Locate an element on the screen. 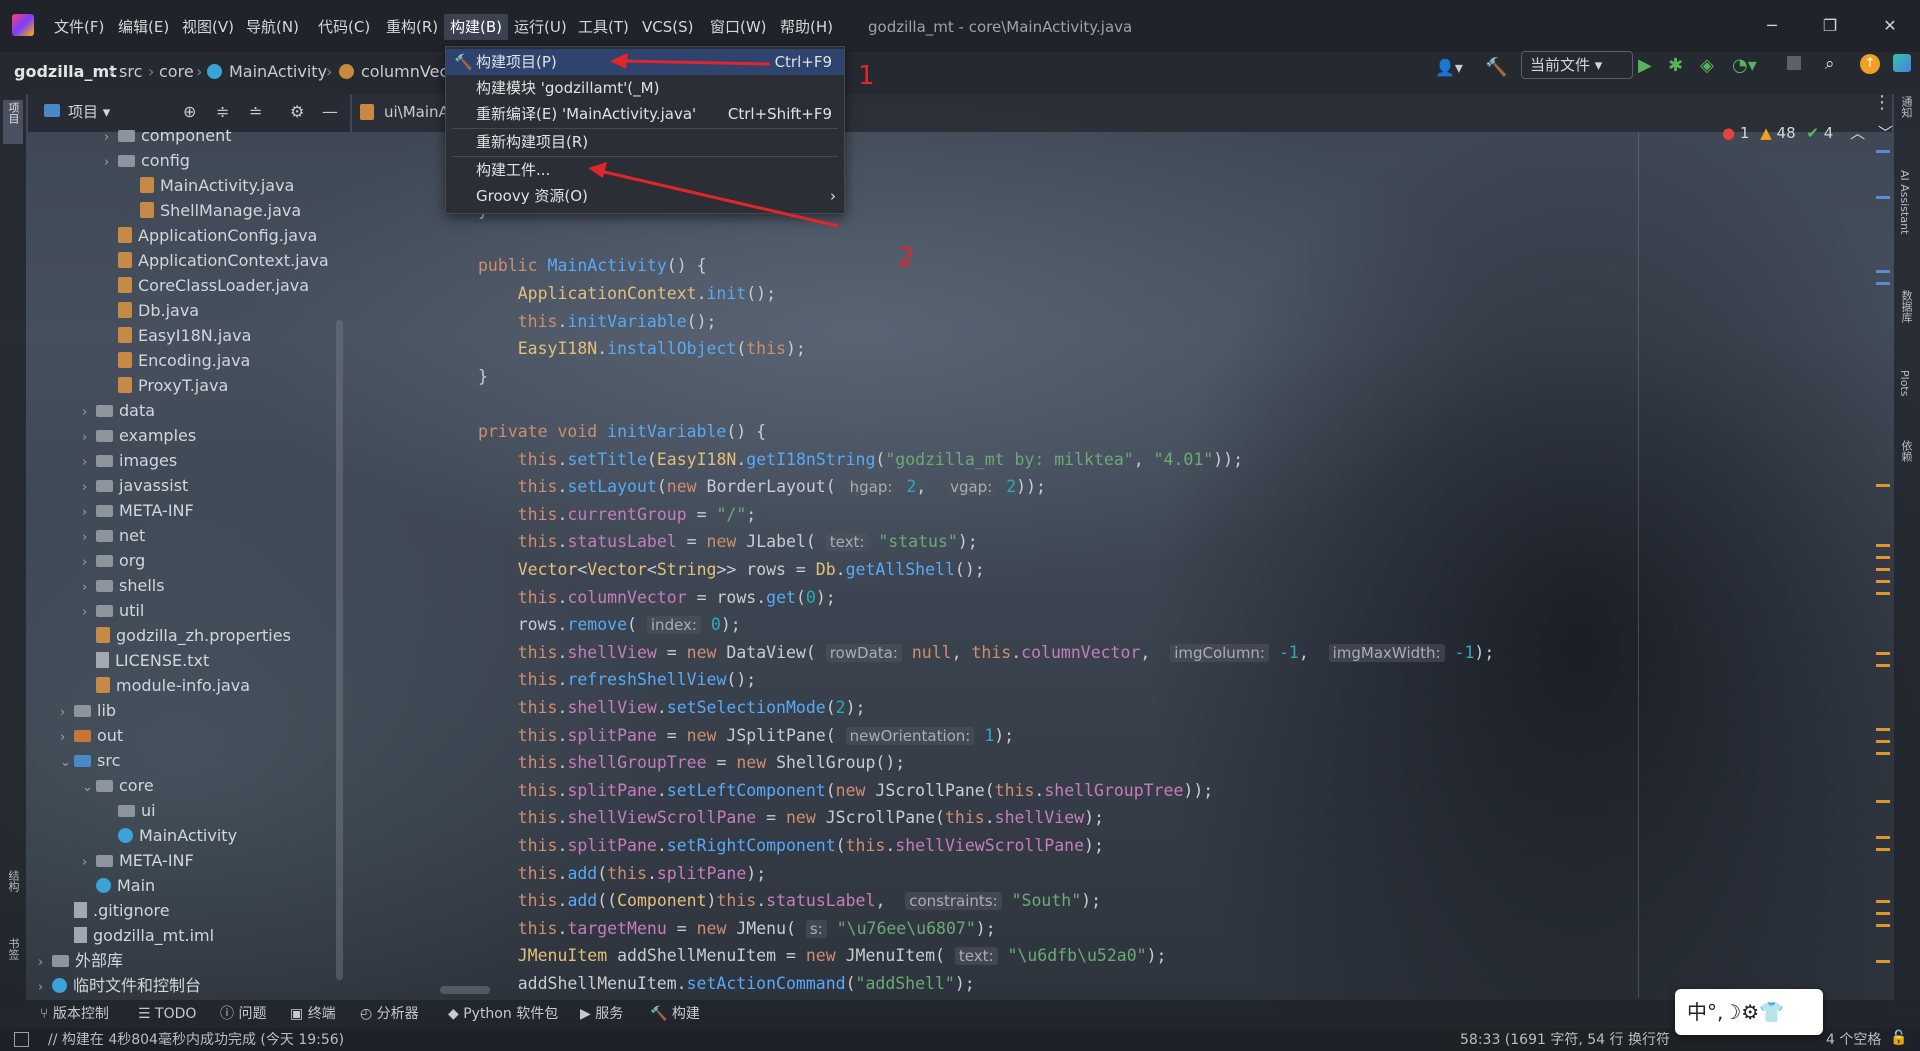 The width and height of the screenshot is (1920, 1051). indent-setting: 4 个空格 is located at coordinates (1853, 1040).